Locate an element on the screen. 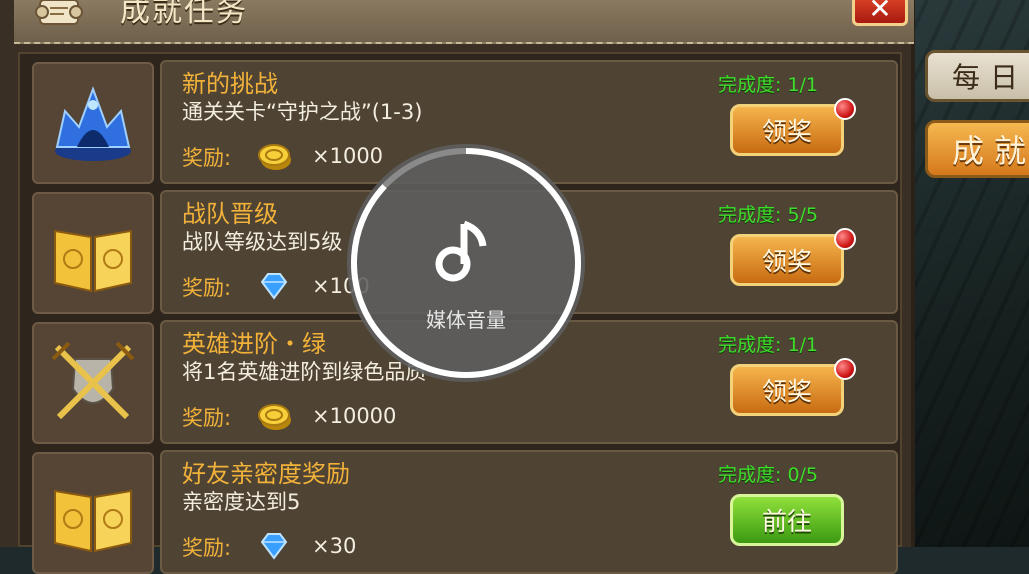 Image resolution: width=1029 pixels, height=574 pixels. quest-description: 战队等级达到5级 is located at coordinates (262, 242).